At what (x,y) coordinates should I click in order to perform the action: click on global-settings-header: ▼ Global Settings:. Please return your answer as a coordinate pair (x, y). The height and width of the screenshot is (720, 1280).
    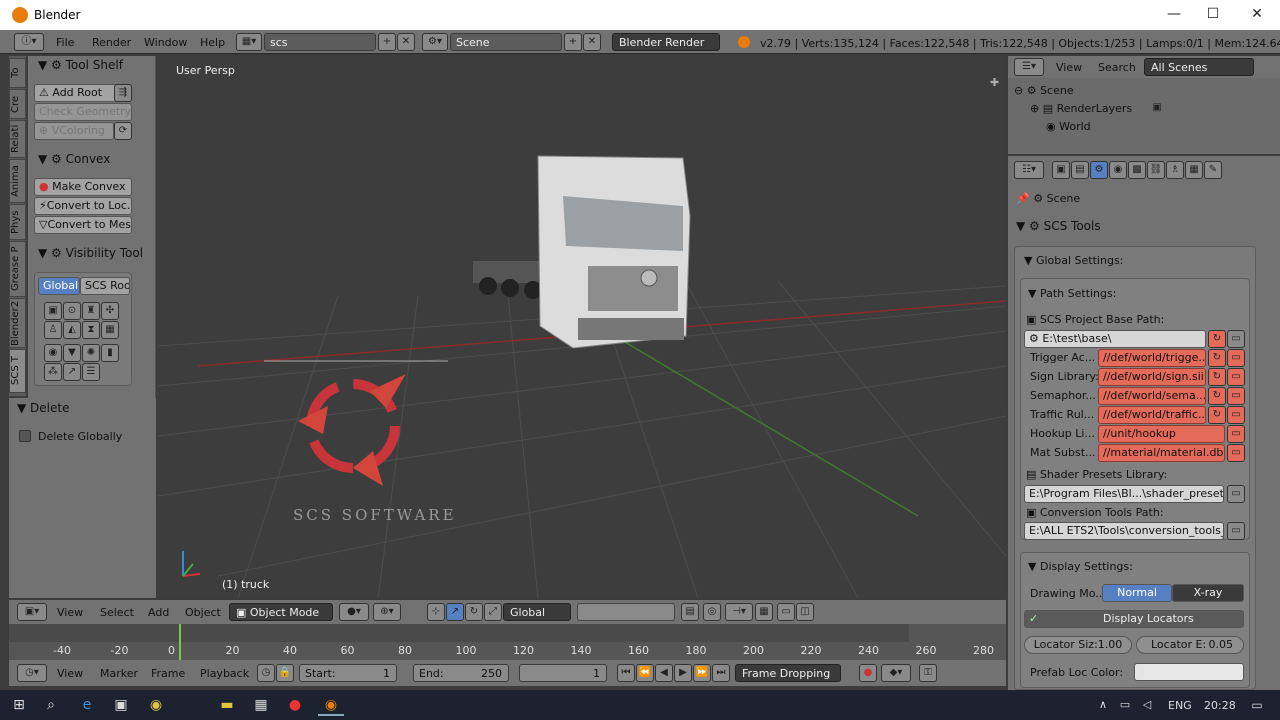
    Looking at the image, I should click on (1073, 260).